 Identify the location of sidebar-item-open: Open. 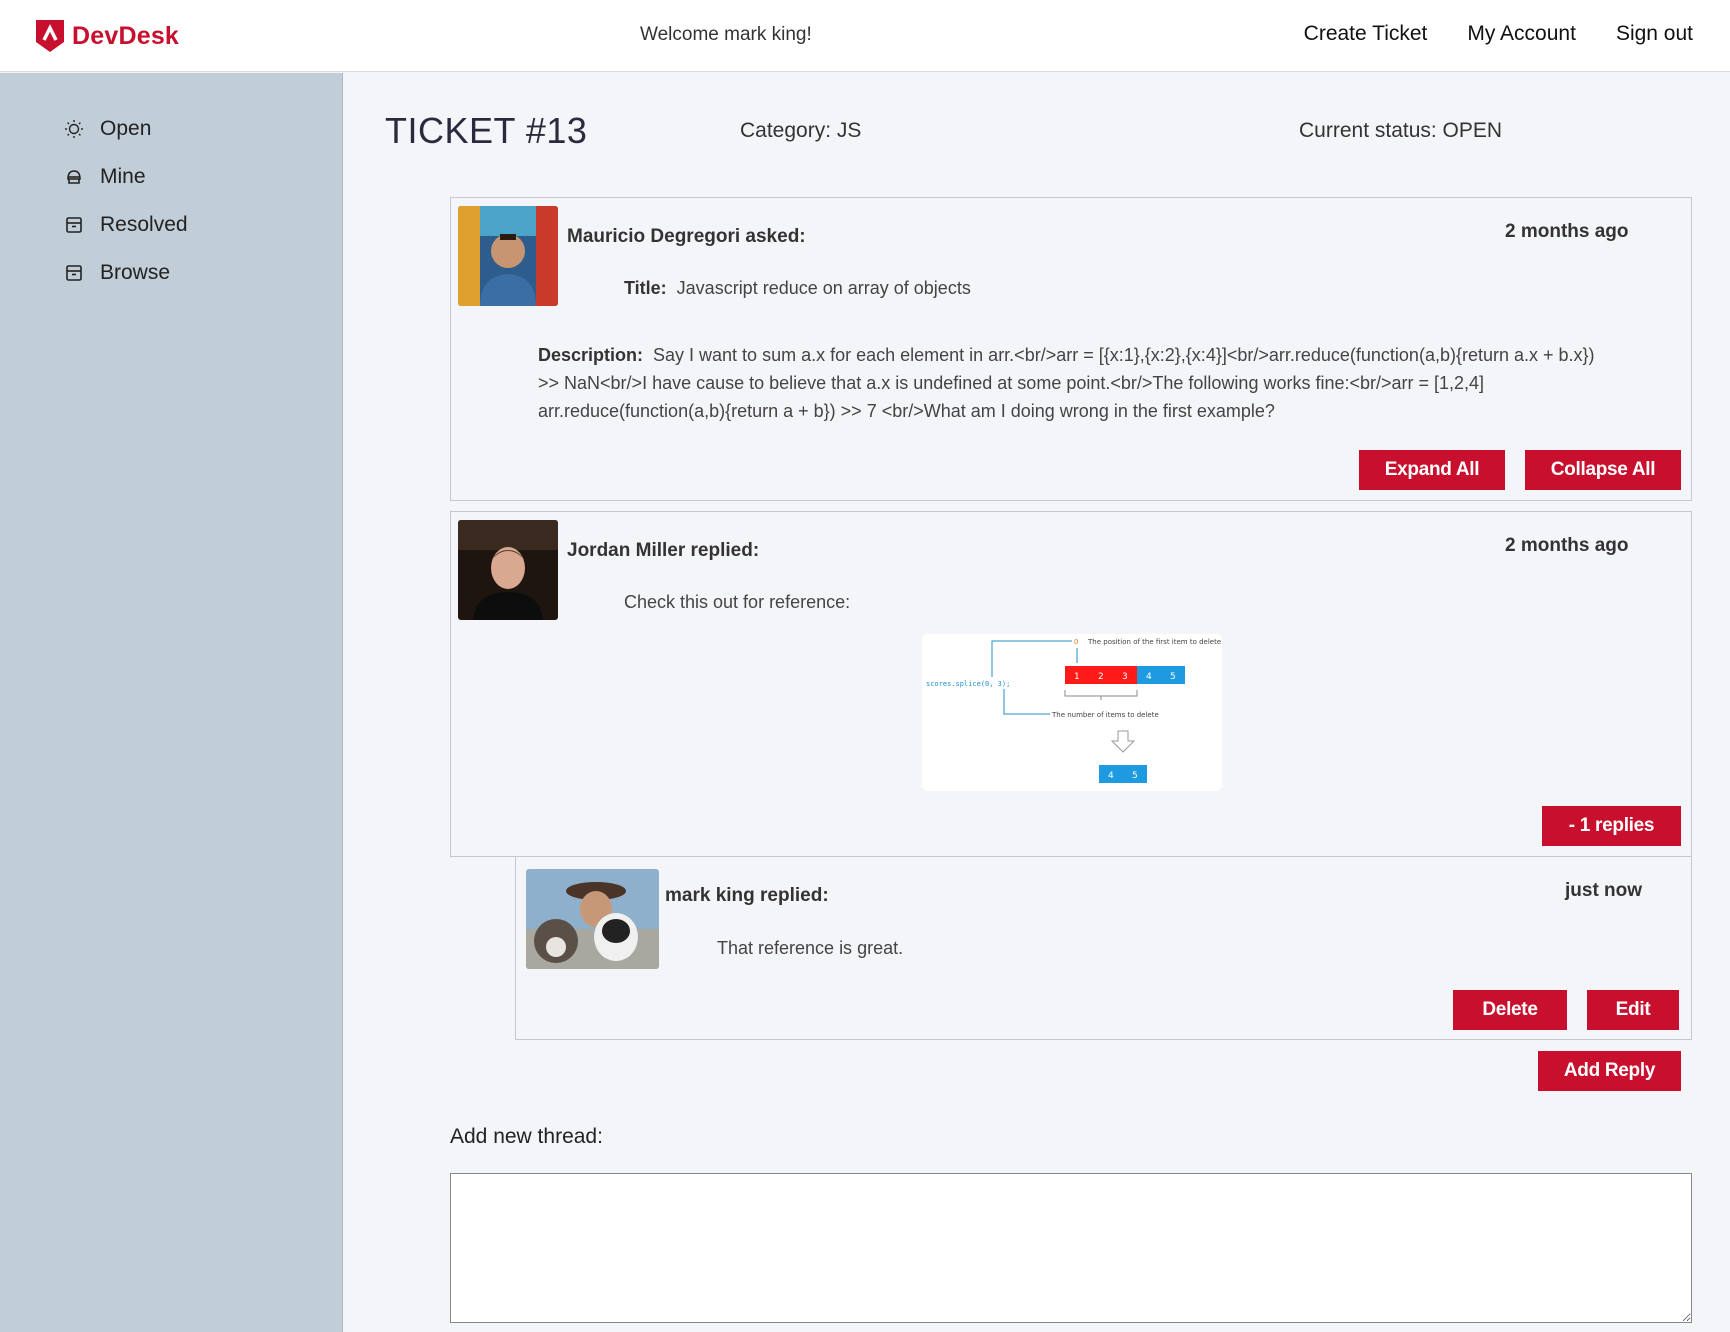
(107, 129).